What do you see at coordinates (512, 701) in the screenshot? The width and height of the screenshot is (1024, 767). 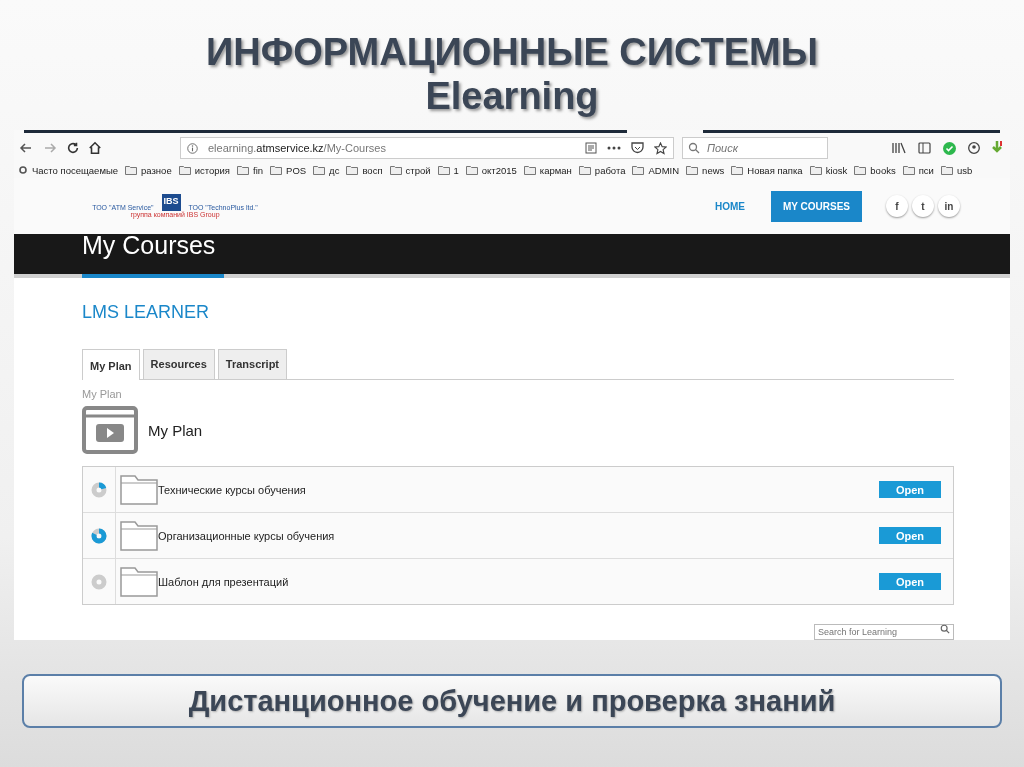 I see `slide-caption: Дистанционное обучение и проверка знаний` at bounding box center [512, 701].